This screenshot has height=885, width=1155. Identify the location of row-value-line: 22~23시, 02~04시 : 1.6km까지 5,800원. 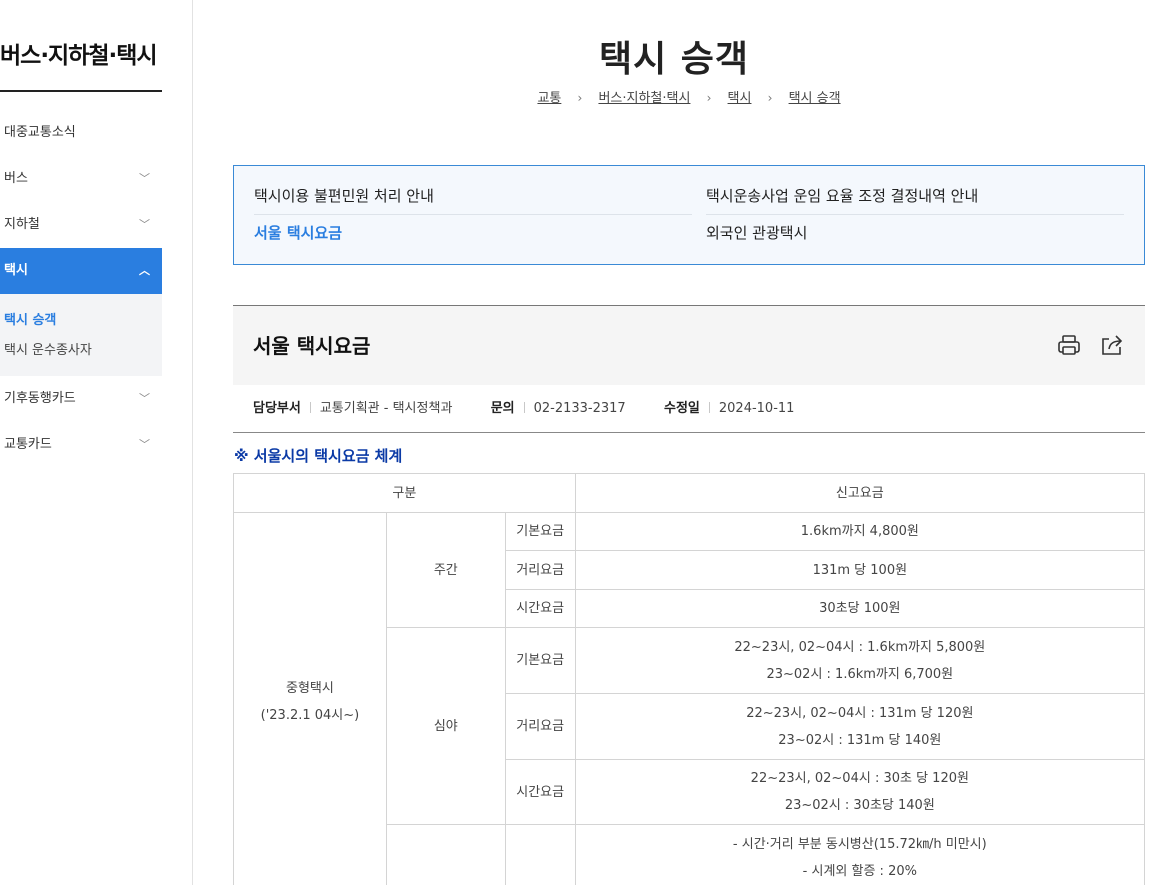
(860, 647).